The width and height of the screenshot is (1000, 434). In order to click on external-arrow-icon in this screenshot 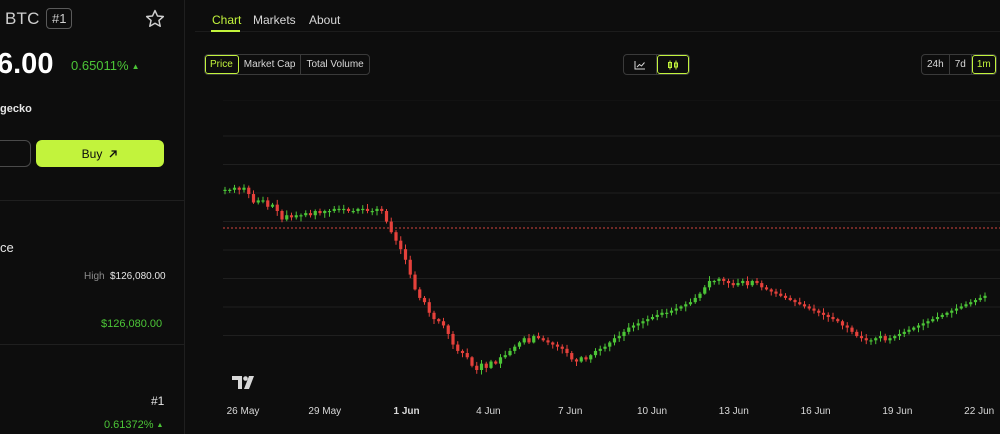, I will do `click(113, 153)`.